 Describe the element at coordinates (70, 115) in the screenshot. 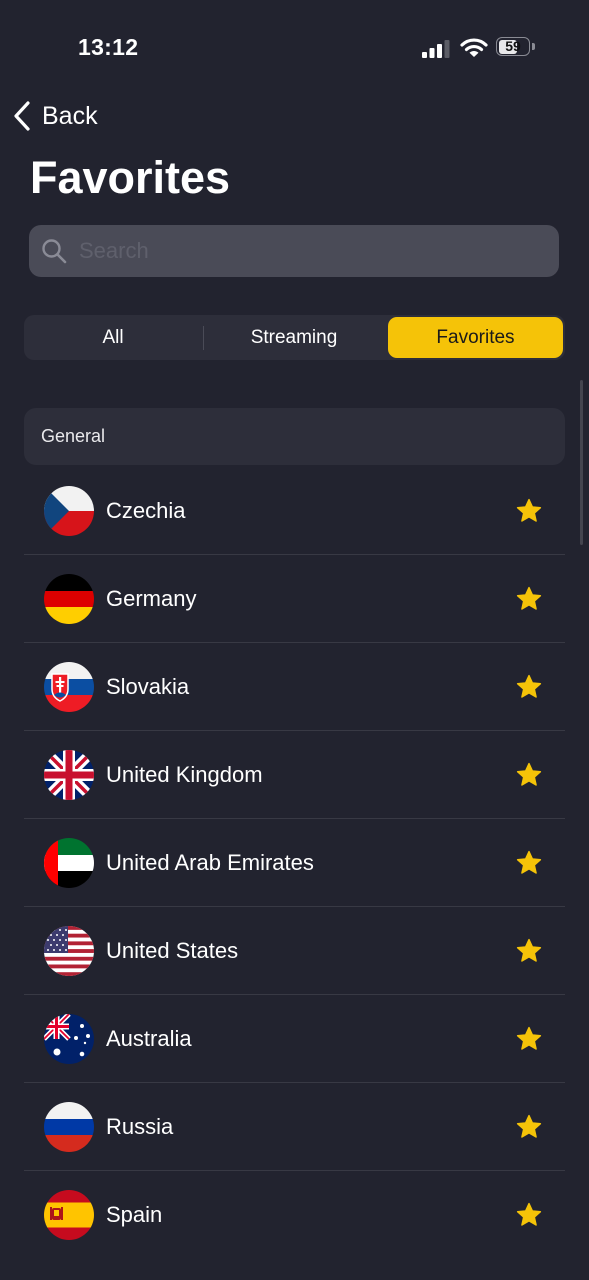

I see `back-label: Back` at that location.